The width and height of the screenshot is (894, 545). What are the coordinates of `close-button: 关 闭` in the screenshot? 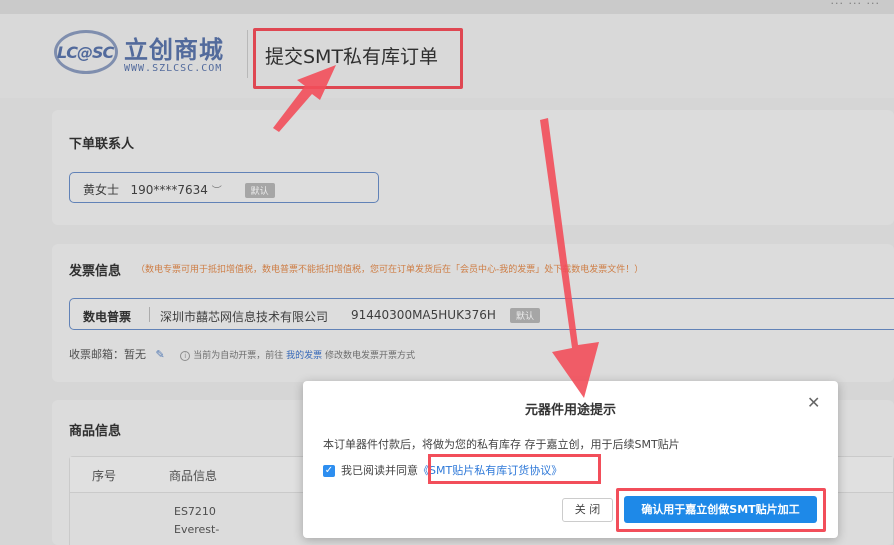 It's located at (587, 510).